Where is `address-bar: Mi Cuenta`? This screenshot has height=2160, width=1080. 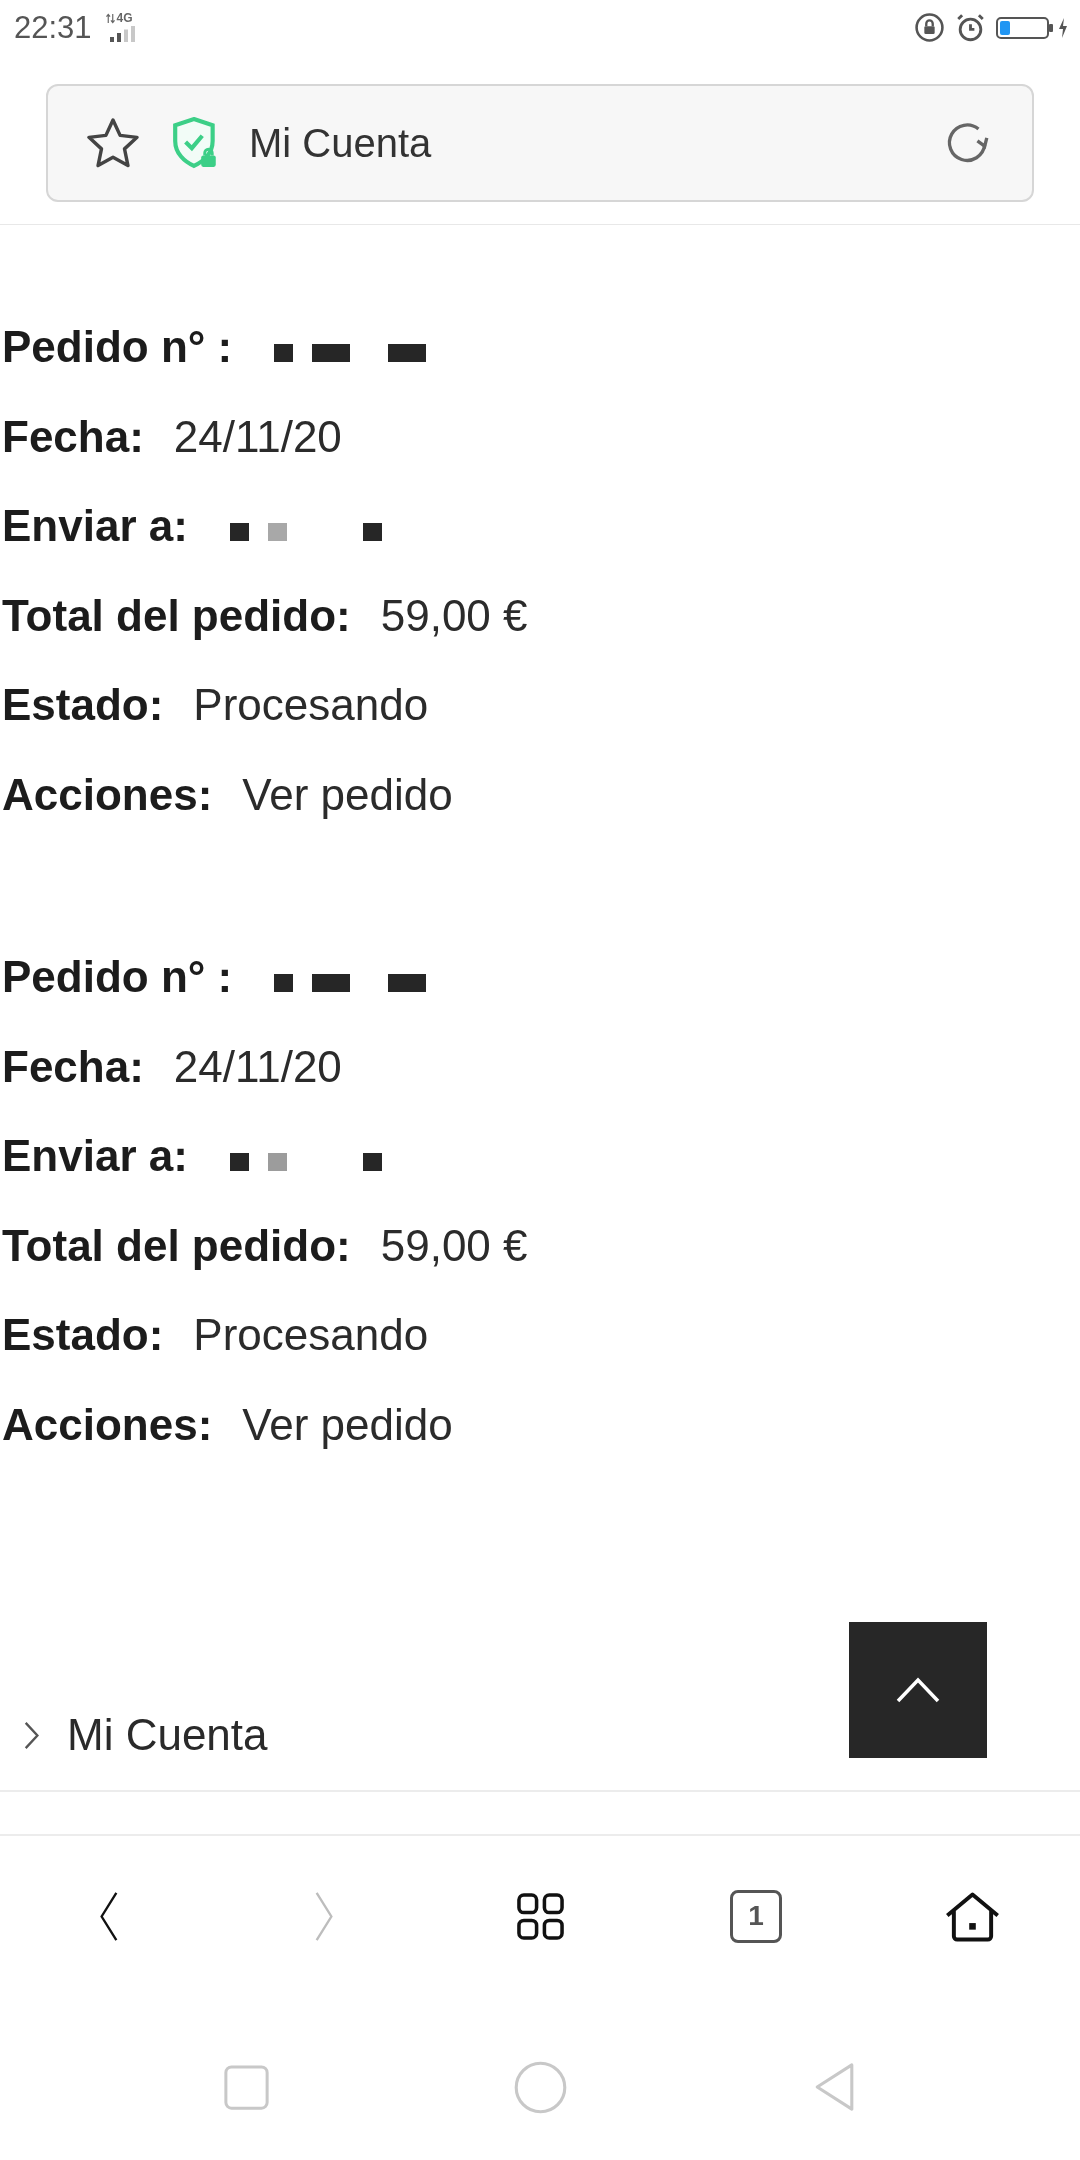 address-bar: Mi Cuenta is located at coordinates (540, 143).